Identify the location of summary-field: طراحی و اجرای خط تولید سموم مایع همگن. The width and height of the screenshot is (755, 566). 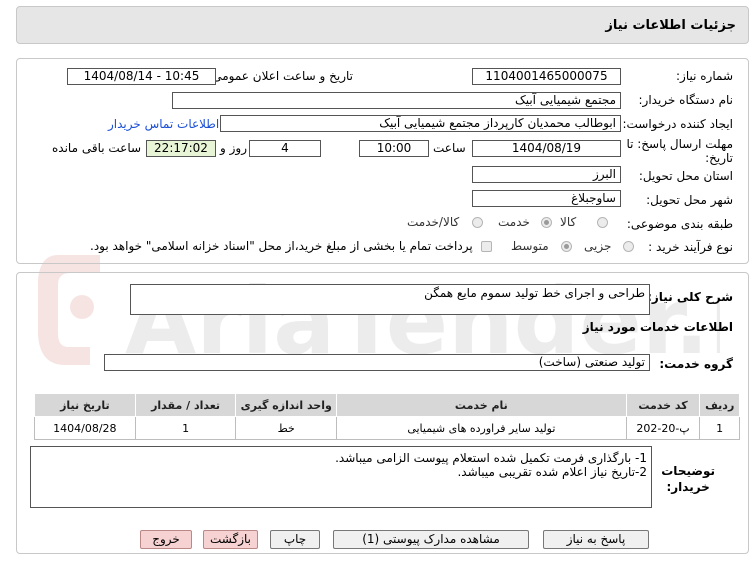
(390, 299).